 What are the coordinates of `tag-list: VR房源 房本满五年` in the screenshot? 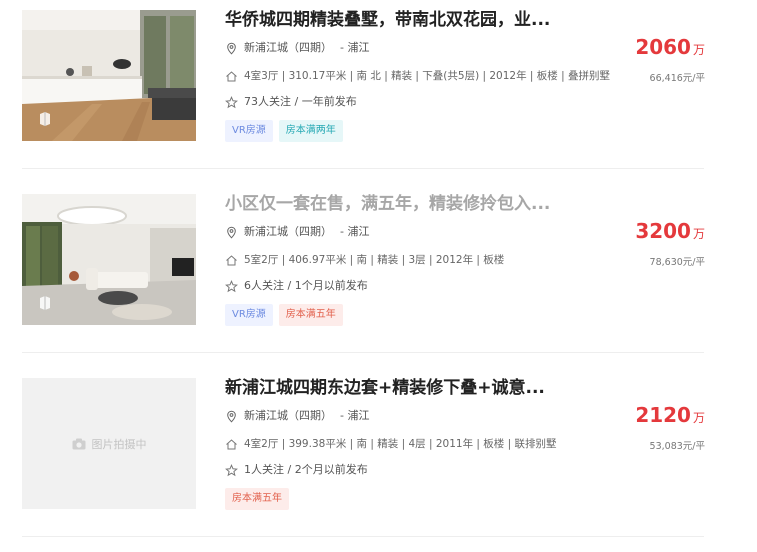 It's located at (284, 315).